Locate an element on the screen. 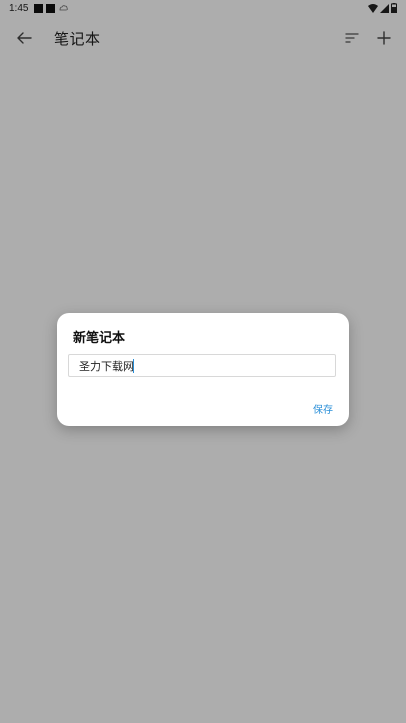 This screenshot has height=723, width=406. save-button: 保存 is located at coordinates (323, 408).